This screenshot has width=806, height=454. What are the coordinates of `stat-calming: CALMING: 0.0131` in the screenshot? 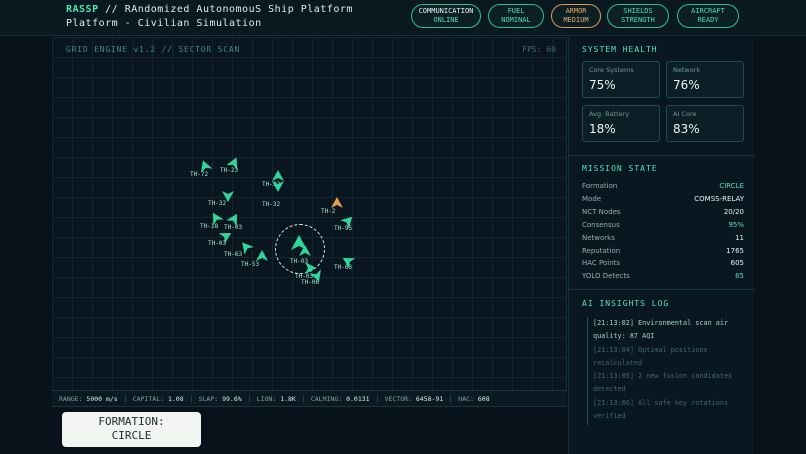 It's located at (341, 398).